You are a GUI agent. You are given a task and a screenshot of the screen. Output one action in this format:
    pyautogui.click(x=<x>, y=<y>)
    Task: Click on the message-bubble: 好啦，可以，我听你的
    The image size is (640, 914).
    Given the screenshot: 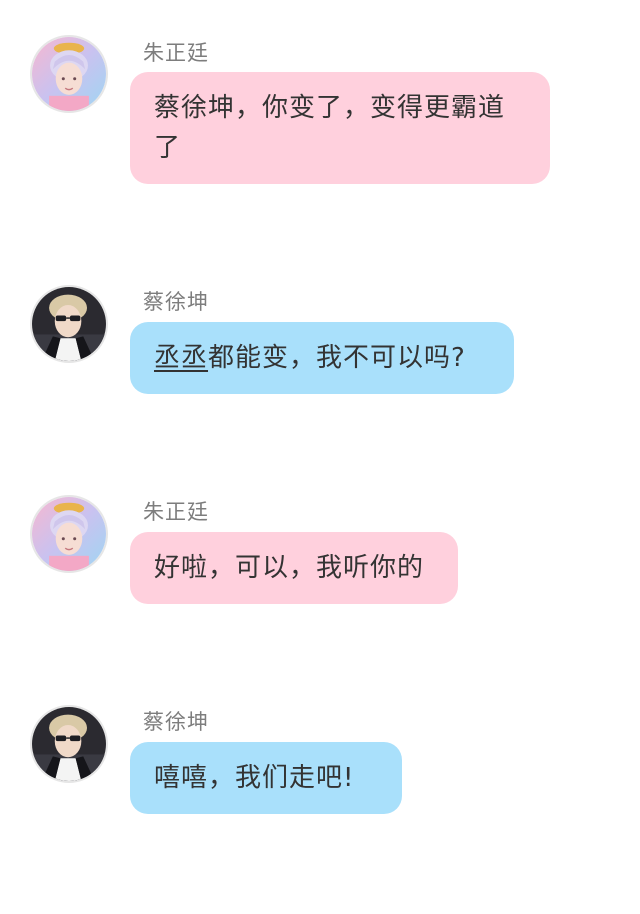 What is the action you would take?
    pyautogui.click(x=294, y=568)
    